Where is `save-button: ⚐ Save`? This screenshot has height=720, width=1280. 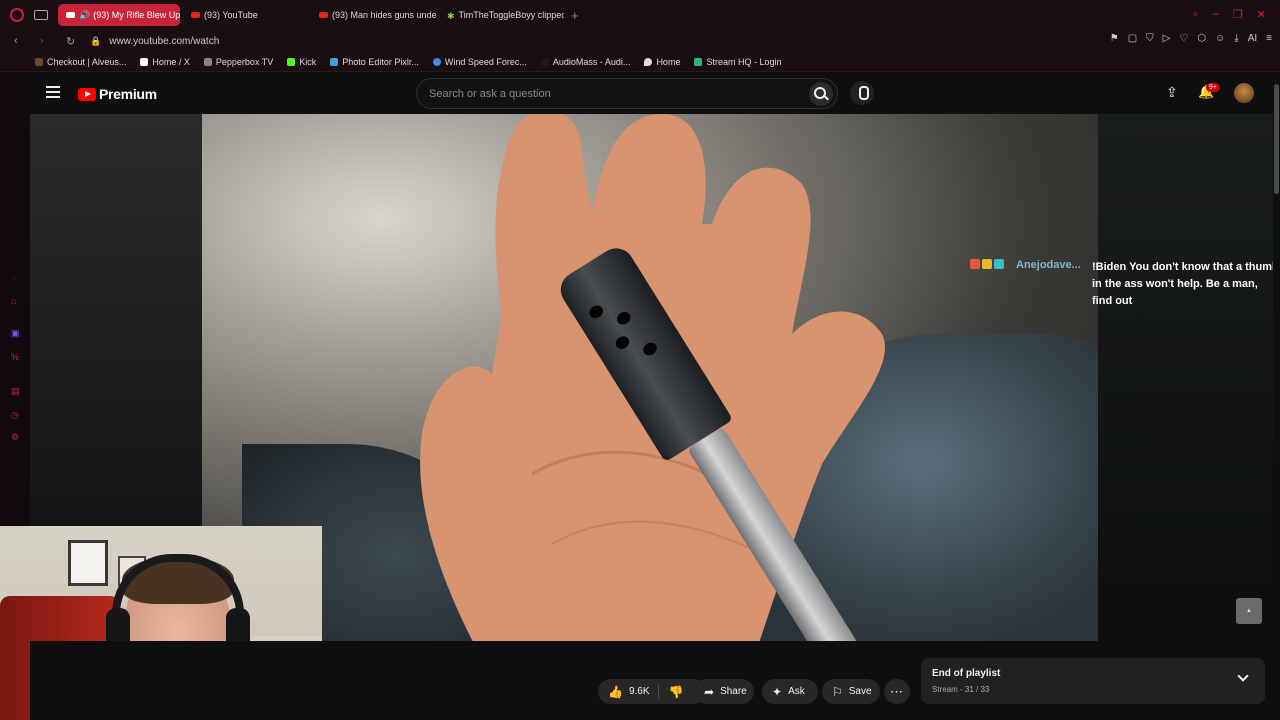 save-button: ⚐ Save is located at coordinates (851, 691).